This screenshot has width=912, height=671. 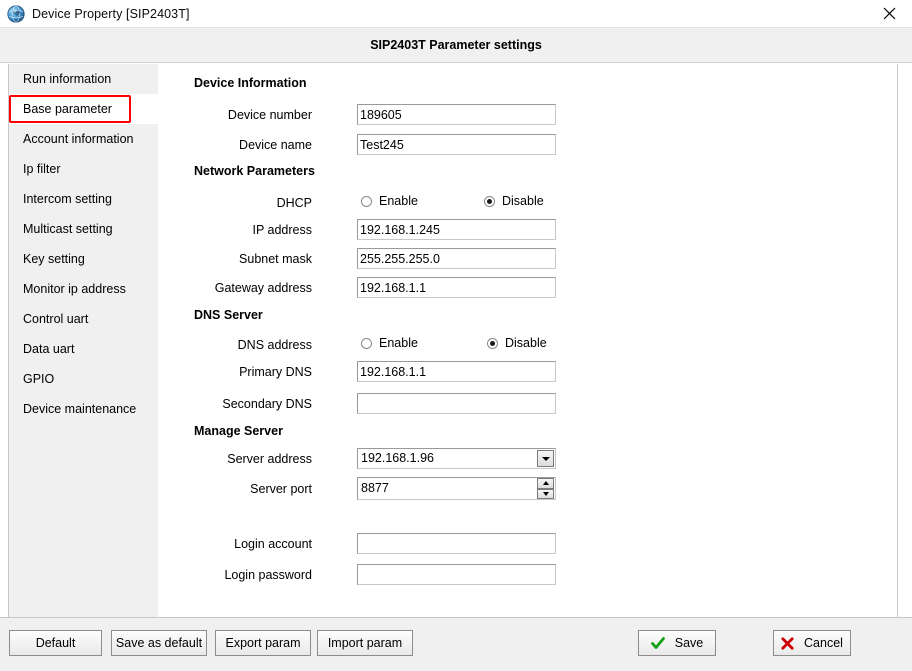 I want to click on label-gateway-address: Gateway address, so click(x=263, y=288).